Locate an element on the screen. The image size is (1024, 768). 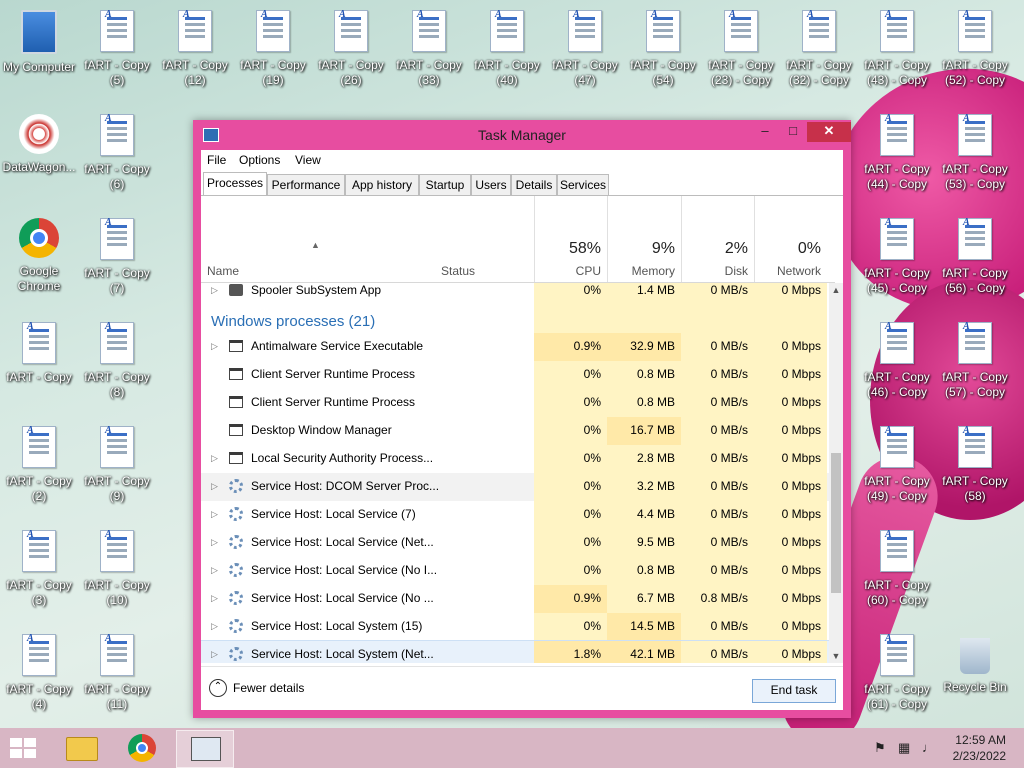
desktop-icon-document: fART - Copy (2) is located at coordinates (39, 461).